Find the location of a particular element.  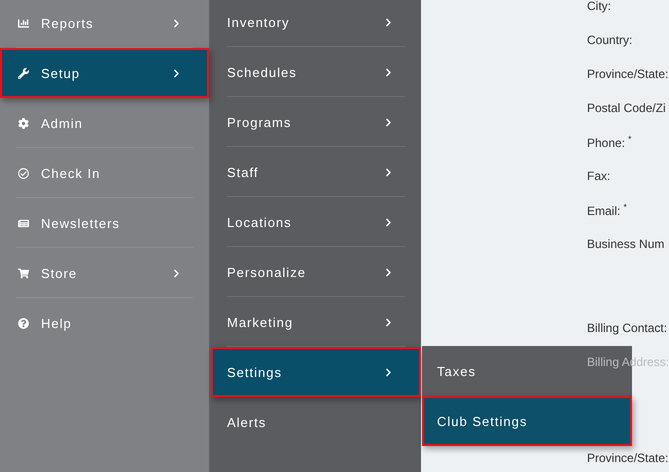

menu-item: Check In is located at coordinates (104, 173).